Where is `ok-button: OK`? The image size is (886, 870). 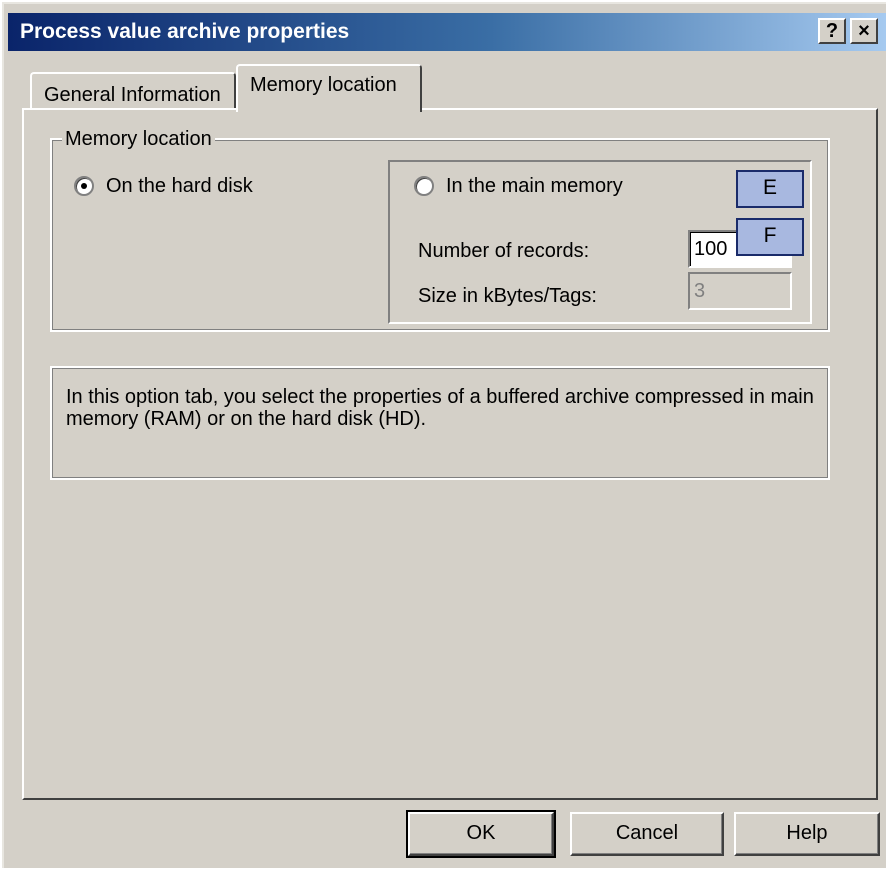 ok-button: OK is located at coordinates (481, 834).